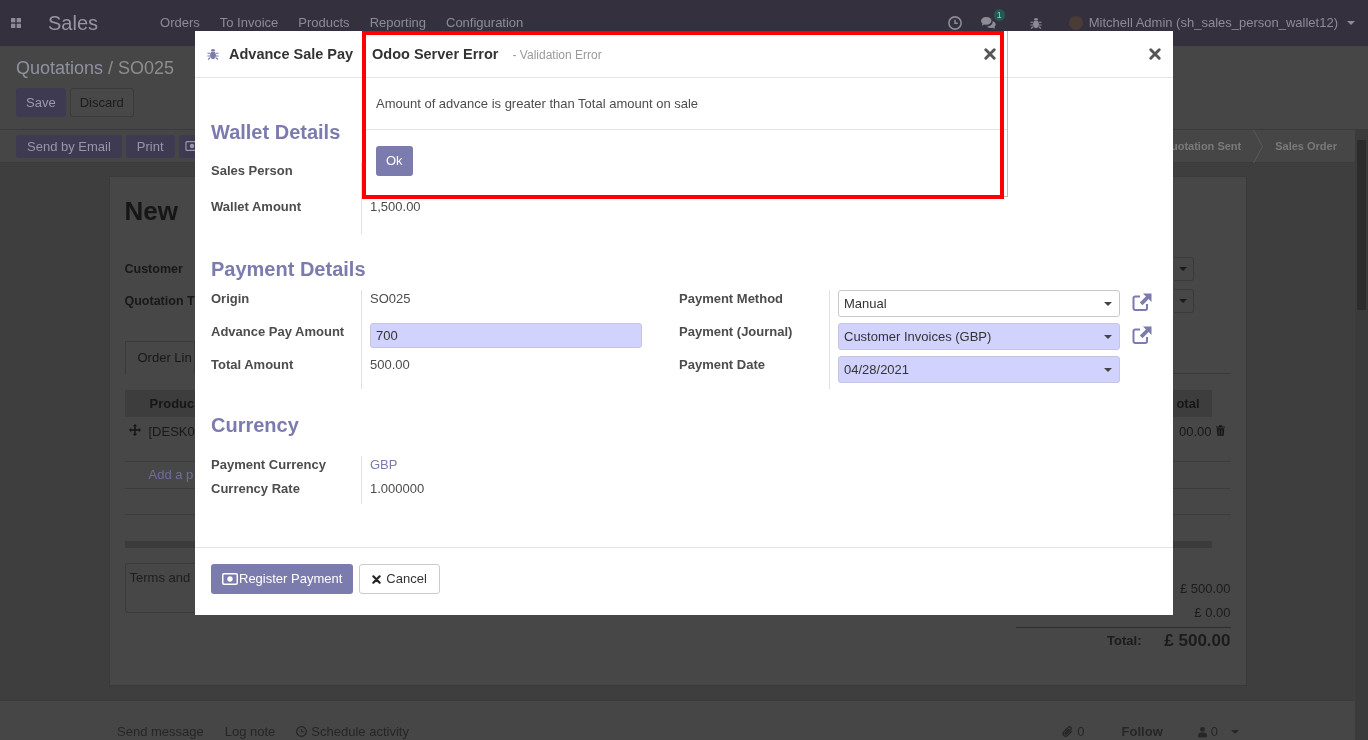 This screenshot has height=740, width=1368. What do you see at coordinates (230, 579) in the screenshot?
I see `money-icon` at bounding box center [230, 579].